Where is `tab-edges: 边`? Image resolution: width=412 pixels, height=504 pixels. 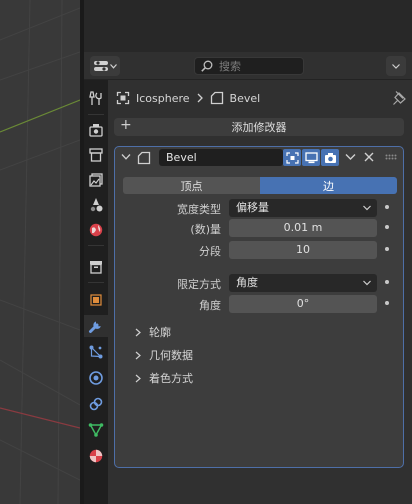 tab-edges: 边 is located at coordinates (328, 185).